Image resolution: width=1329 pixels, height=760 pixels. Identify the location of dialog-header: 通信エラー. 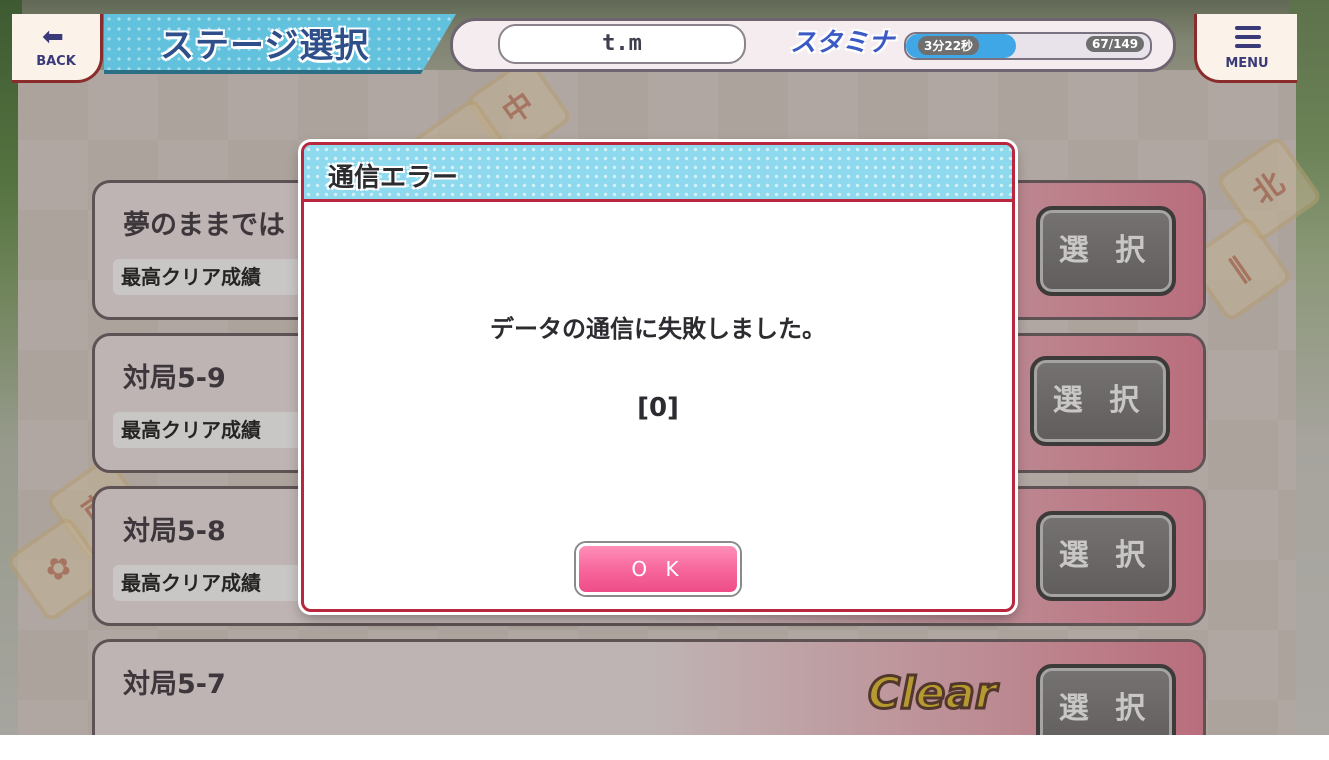
(658, 173).